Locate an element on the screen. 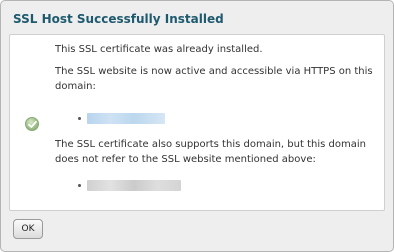 The width and height of the screenshot is (394, 252). bullet-other-domain is located at coordinates (79, 185).